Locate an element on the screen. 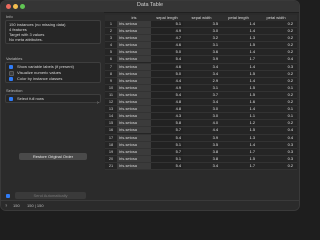  checkbox-label: Color by instance classes is located at coordinates (40, 78).